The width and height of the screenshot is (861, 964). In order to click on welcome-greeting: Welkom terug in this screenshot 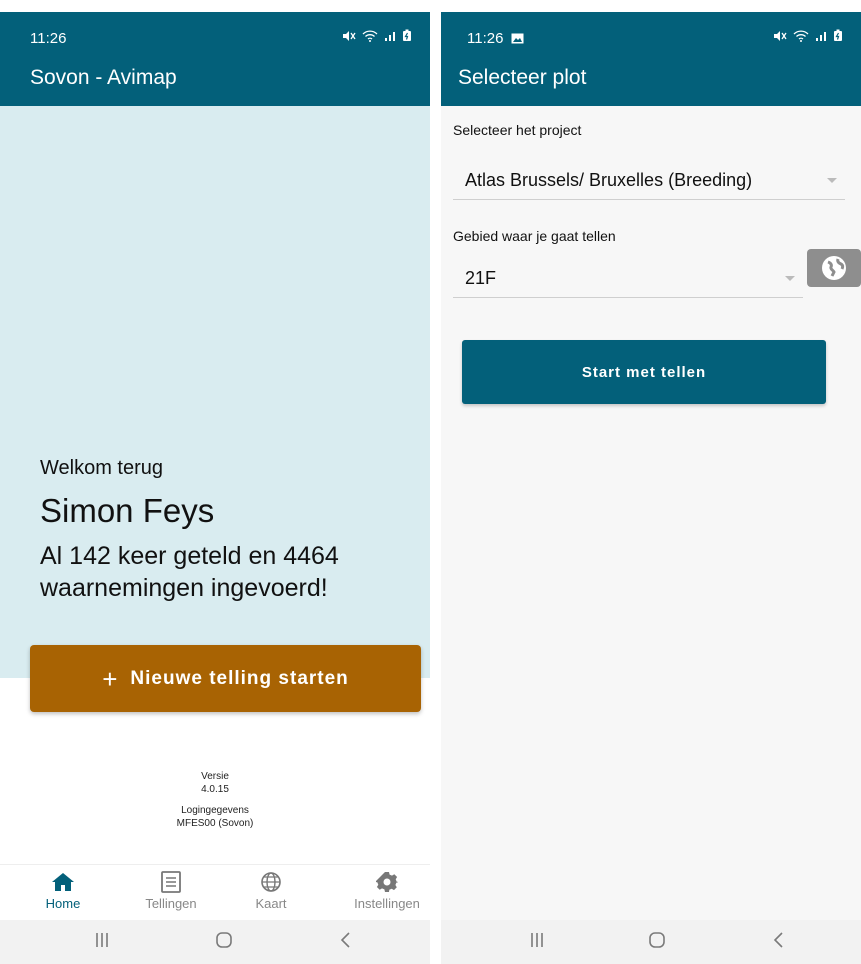, I will do `click(102, 468)`.